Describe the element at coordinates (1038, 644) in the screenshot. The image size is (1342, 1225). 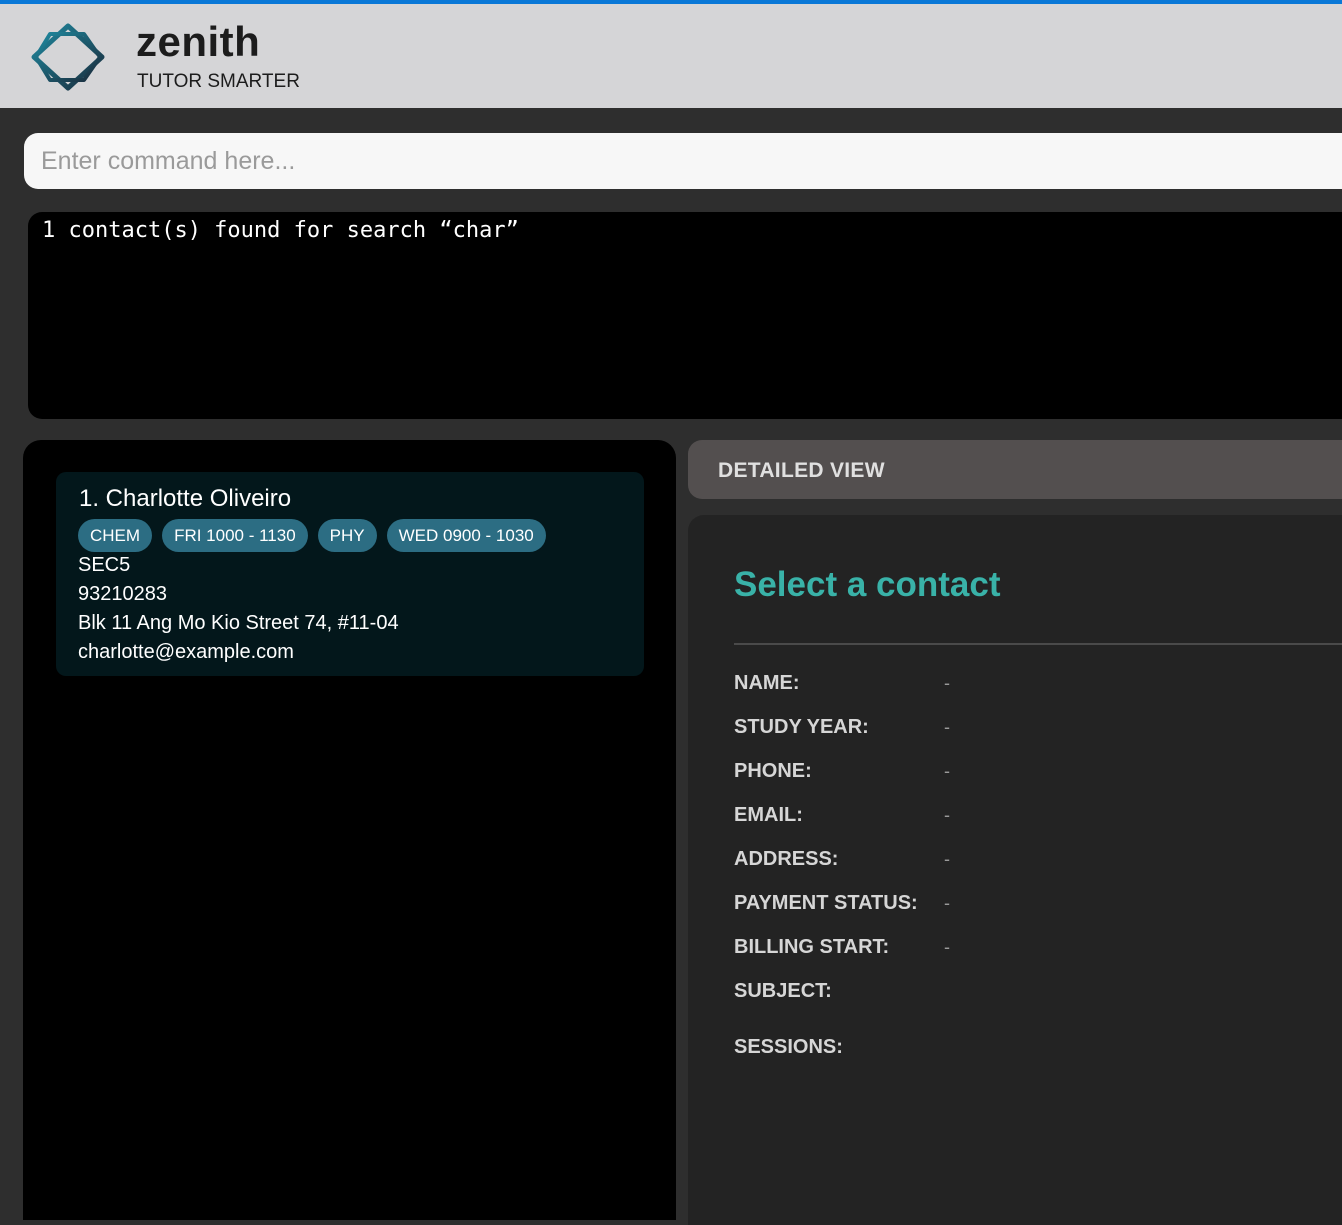
I see `detail-divider` at that location.